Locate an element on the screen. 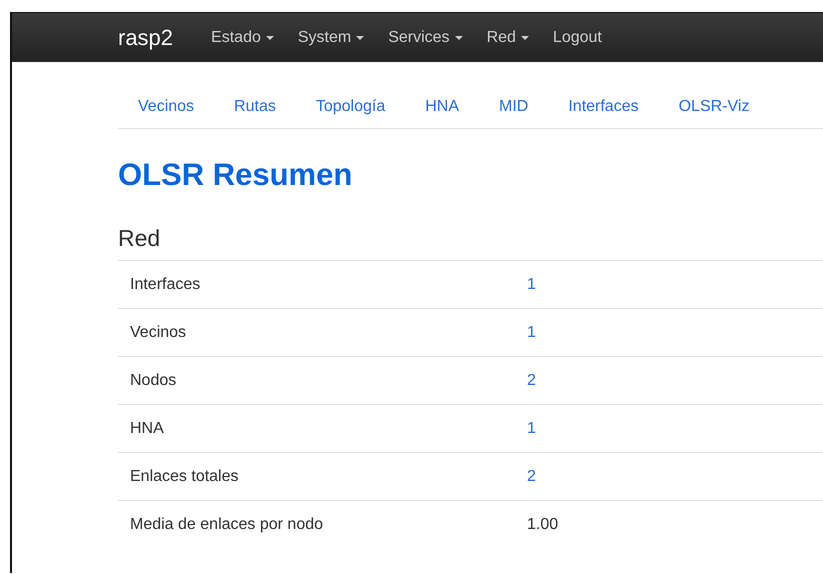 The width and height of the screenshot is (823, 574). nav-menu: Services is located at coordinates (425, 37).